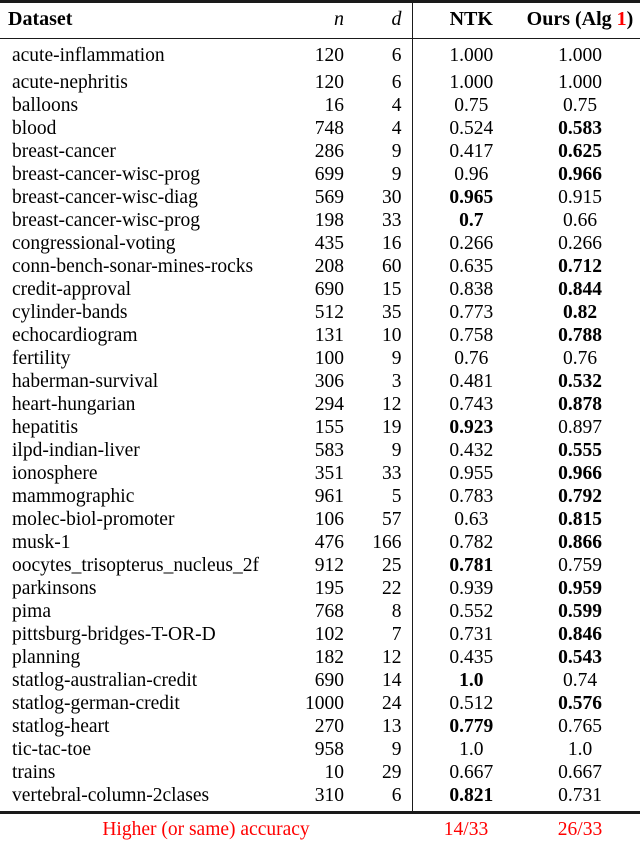 This screenshot has width=640, height=841. What do you see at coordinates (383, 703) in the screenshot?
I see `cell-d: 24` at bounding box center [383, 703].